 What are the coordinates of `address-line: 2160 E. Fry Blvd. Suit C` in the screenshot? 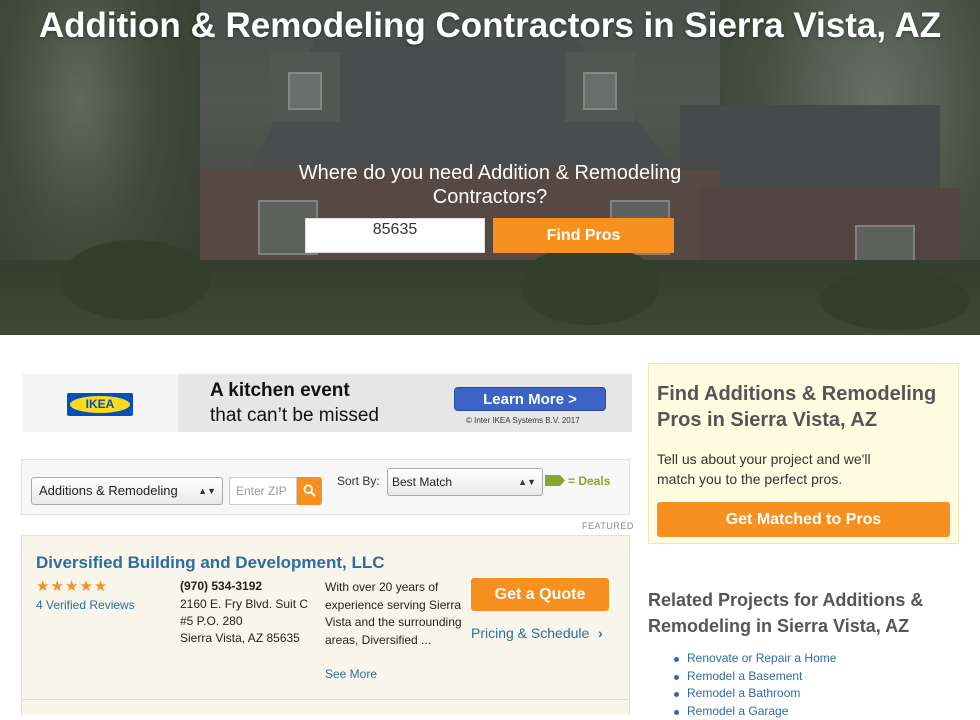 It's located at (250, 604).